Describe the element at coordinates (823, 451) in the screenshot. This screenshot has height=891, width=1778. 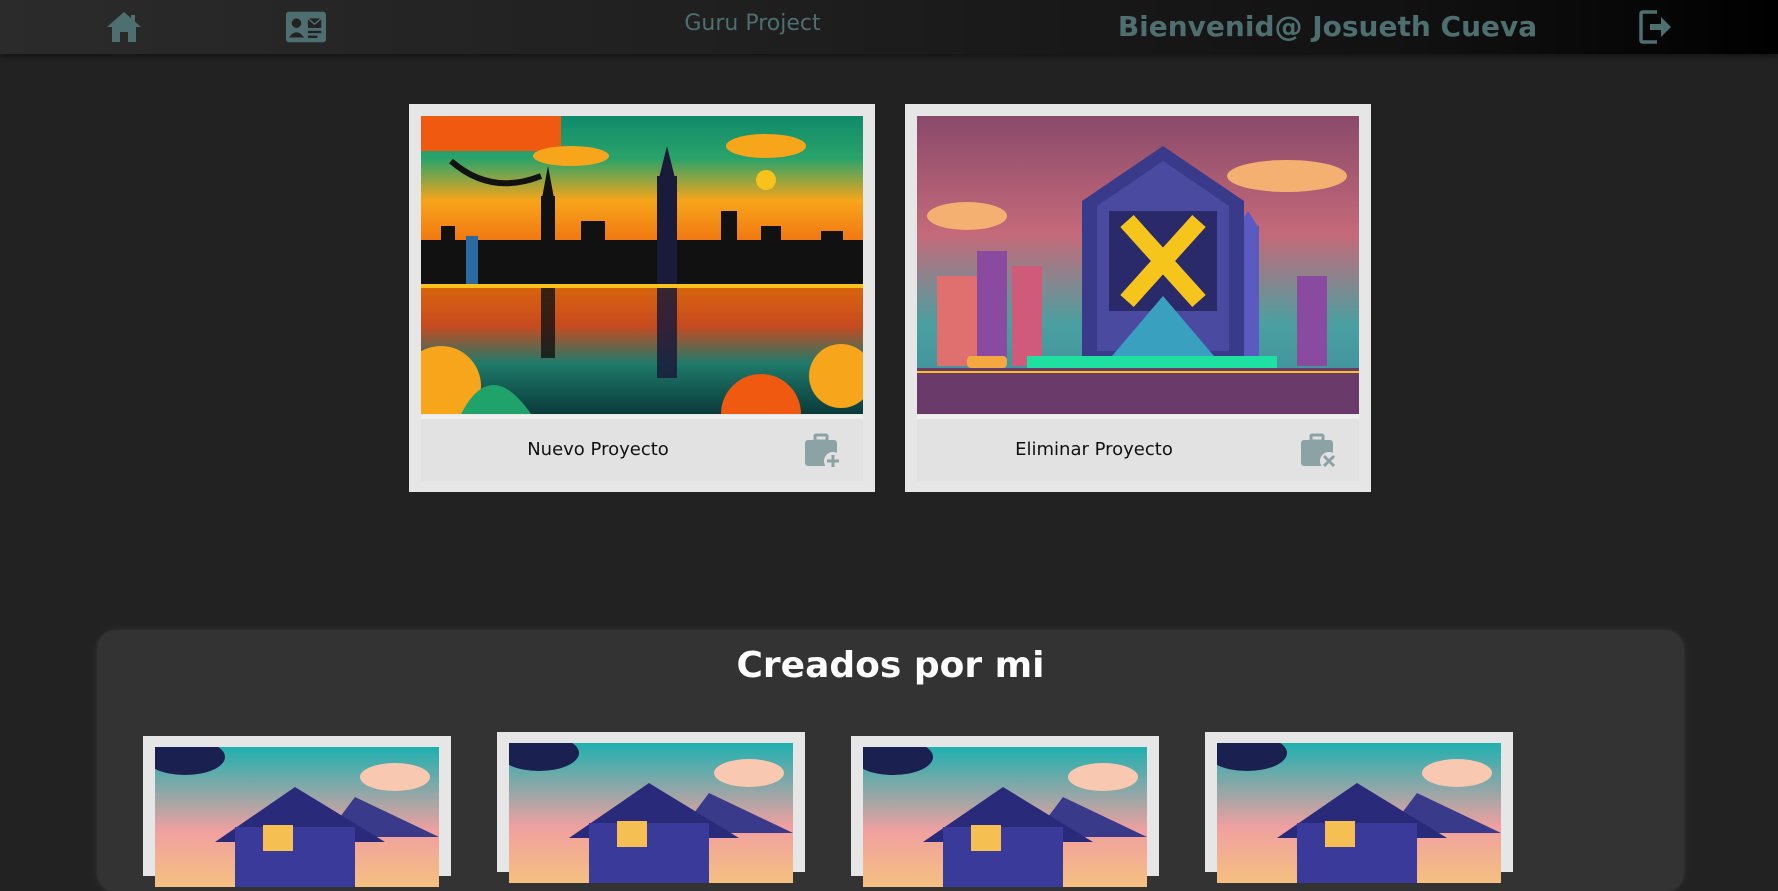
I see `briefcase-plus-icon` at that location.